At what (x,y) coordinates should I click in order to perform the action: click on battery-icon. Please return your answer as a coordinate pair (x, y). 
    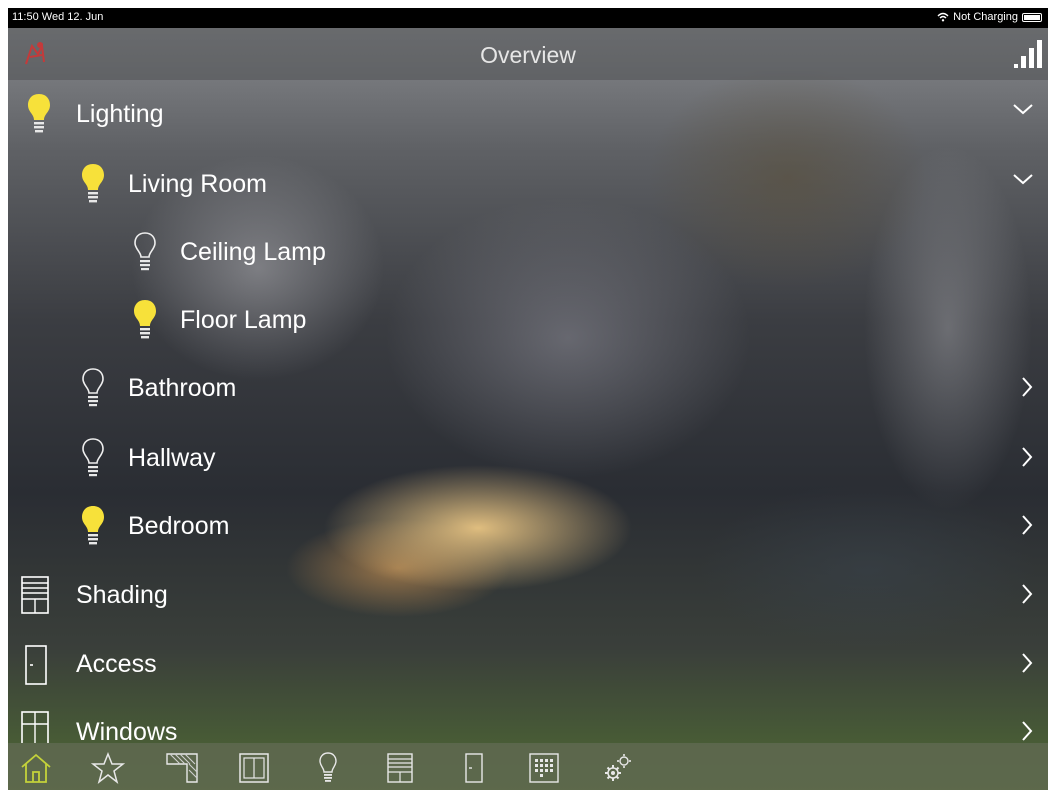
    Looking at the image, I should click on (1032, 17).